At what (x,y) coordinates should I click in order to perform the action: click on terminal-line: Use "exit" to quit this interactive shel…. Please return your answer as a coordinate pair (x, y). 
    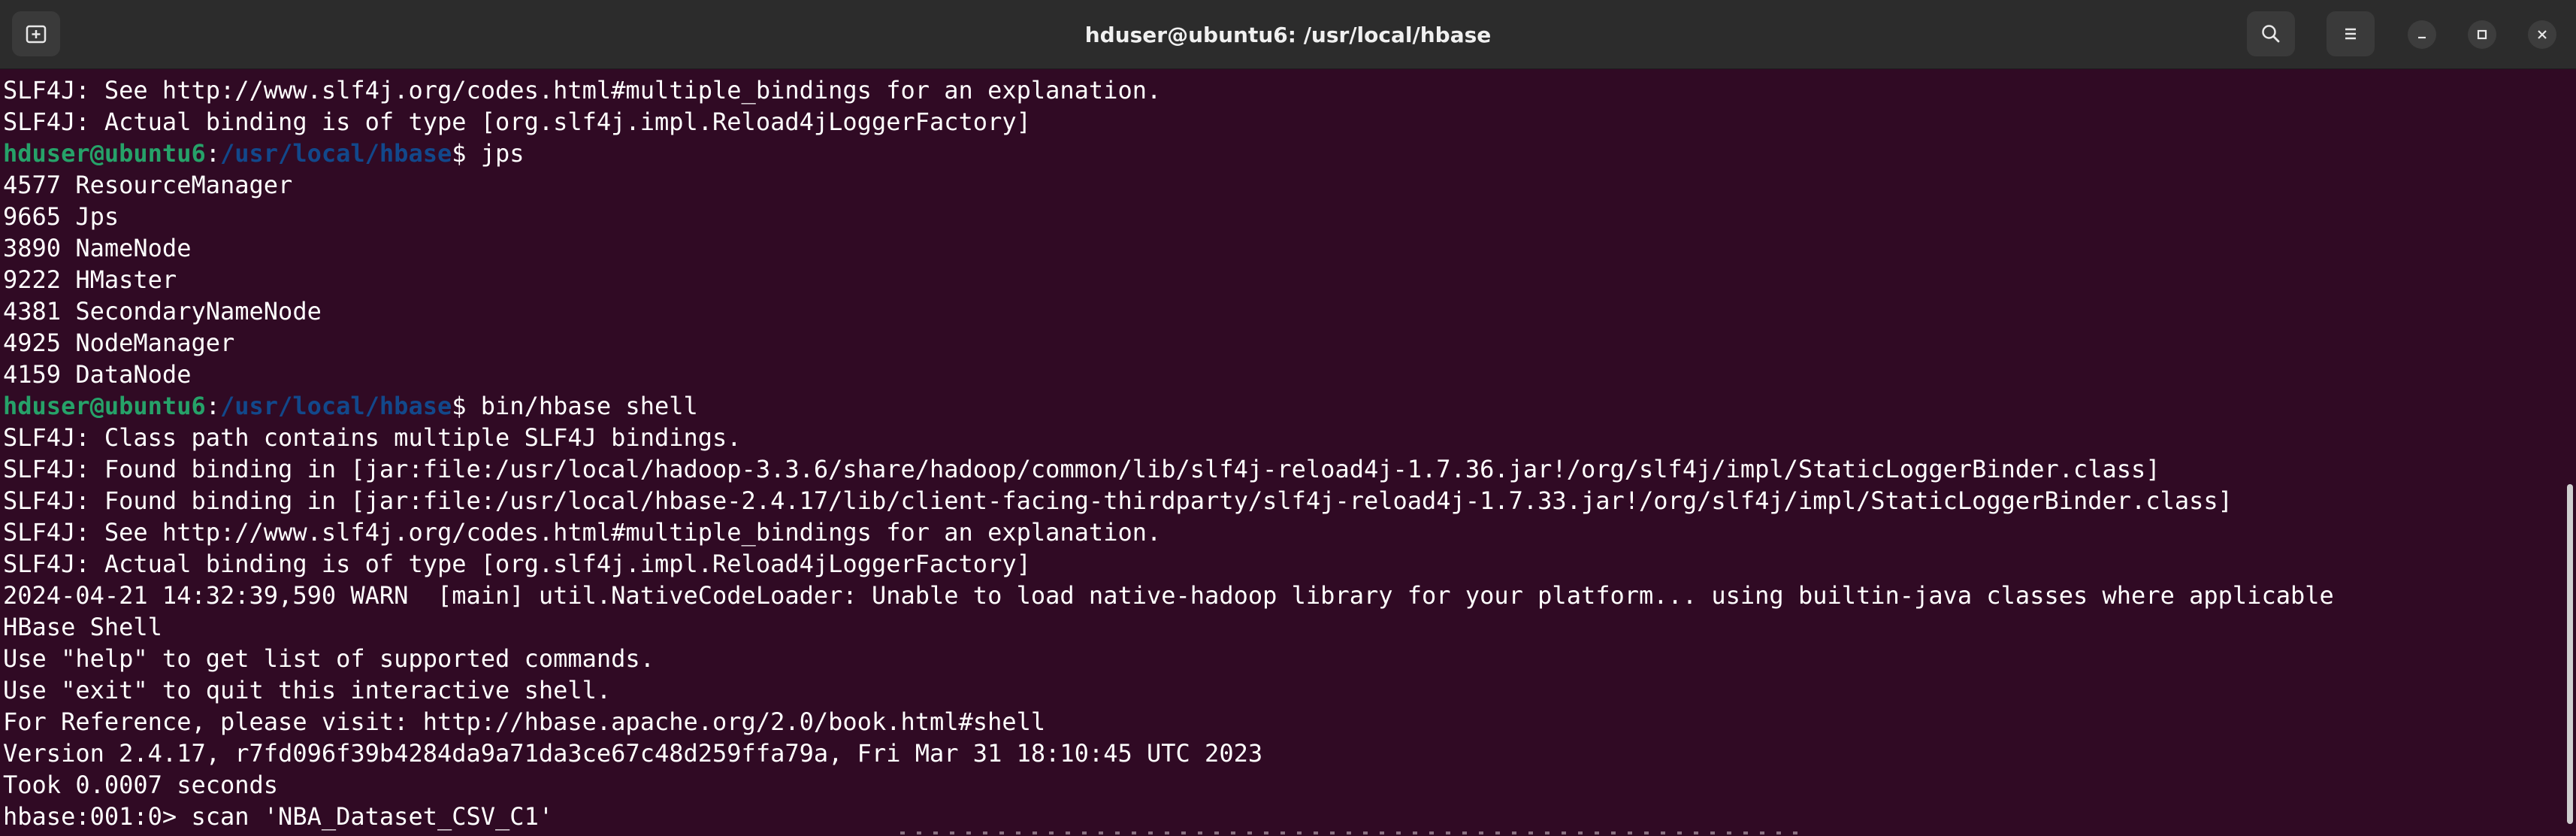
    Looking at the image, I should click on (307, 690).